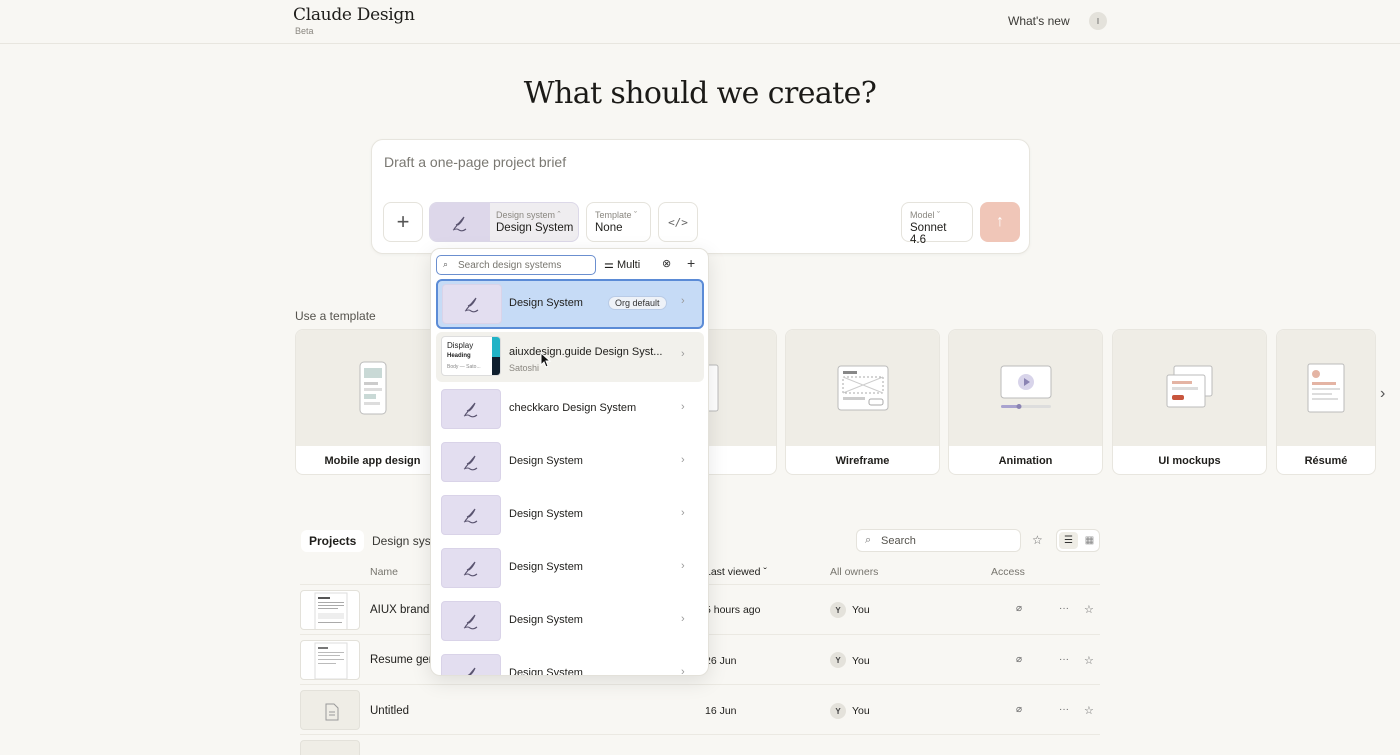  What do you see at coordinates (1089, 540) in the screenshot?
I see `grid-view-icon: ▦` at bounding box center [1089, 540].